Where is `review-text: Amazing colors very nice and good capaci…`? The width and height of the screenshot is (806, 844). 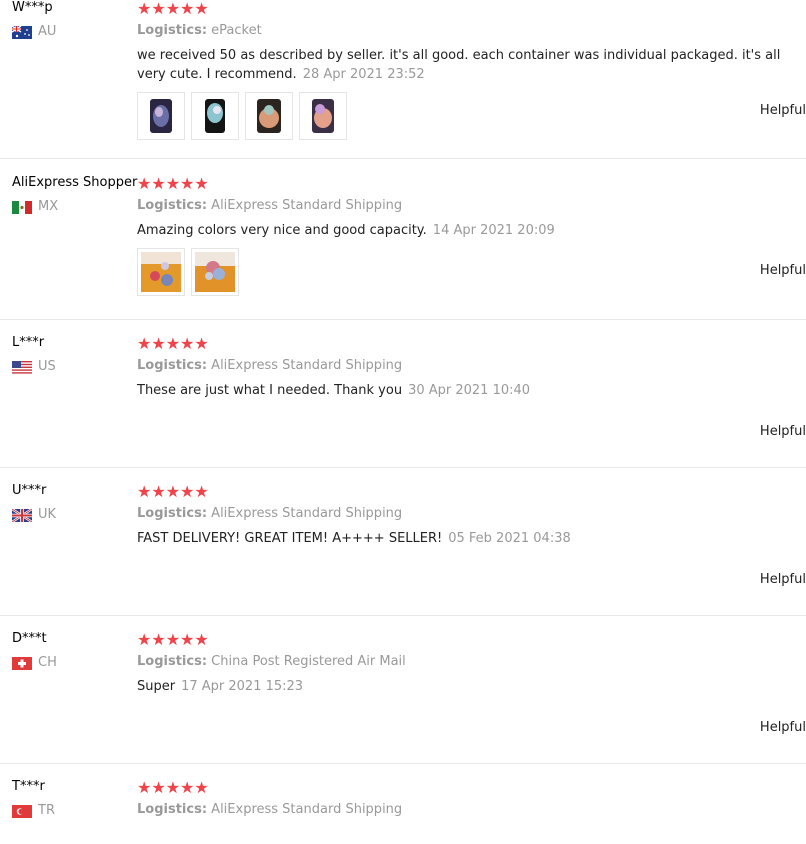 review-text: Amazing colors very nice and good capaci… is located at coordinates (464, 230).